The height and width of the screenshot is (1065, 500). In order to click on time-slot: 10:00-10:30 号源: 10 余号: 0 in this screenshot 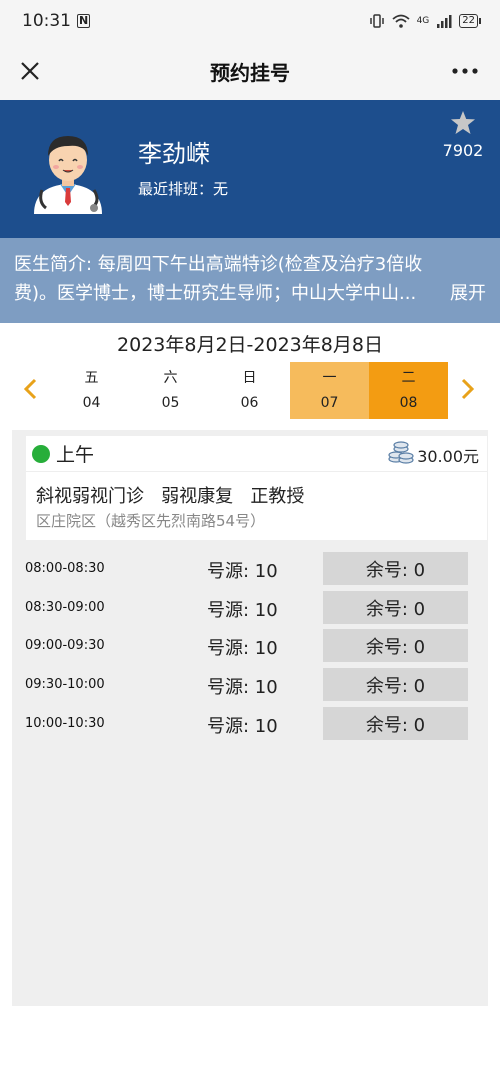, I will do `click(250, 724)`.